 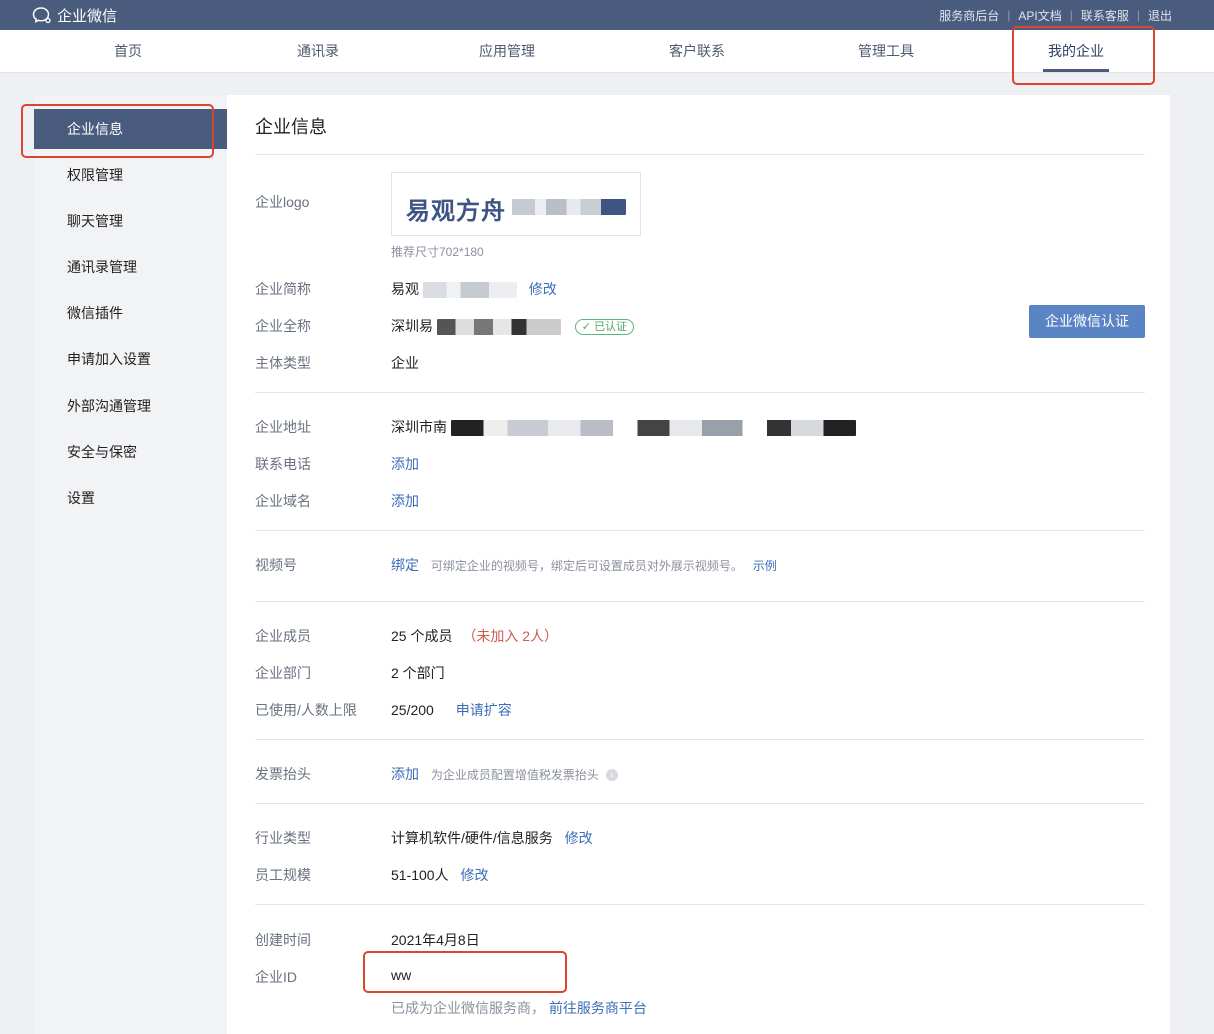 What do you see at coordinates (419, 427) in the screenshot?
I see `address-text: 深圳市南` at bounding box center [419, 427].